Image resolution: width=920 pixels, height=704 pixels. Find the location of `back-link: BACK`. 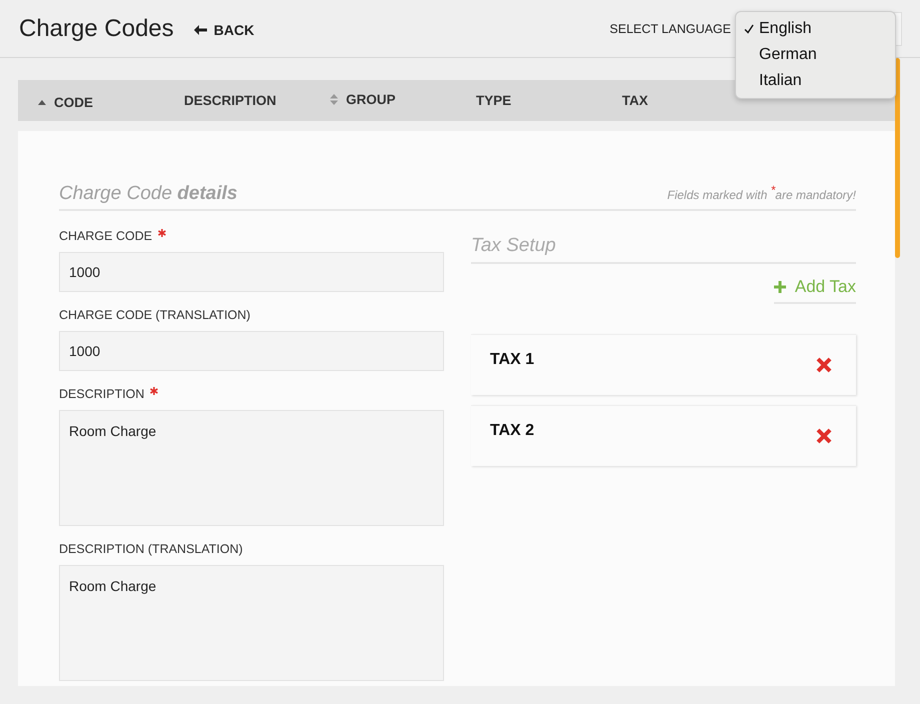

back-link: BACK is located at coordinates (224, 30).